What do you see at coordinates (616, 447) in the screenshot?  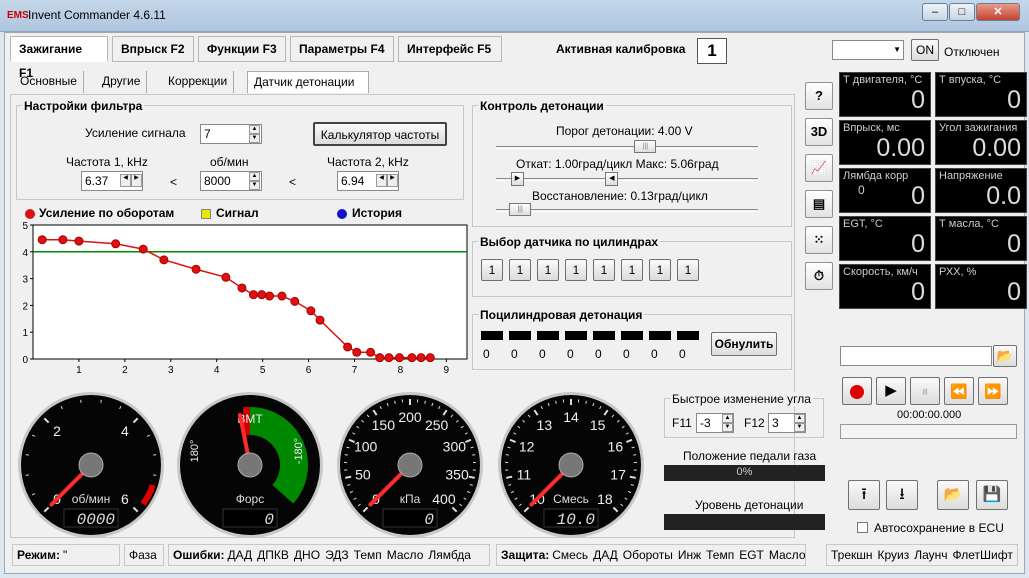 I see `gauge-tick-label: 16` at bounding box center [616, 447].